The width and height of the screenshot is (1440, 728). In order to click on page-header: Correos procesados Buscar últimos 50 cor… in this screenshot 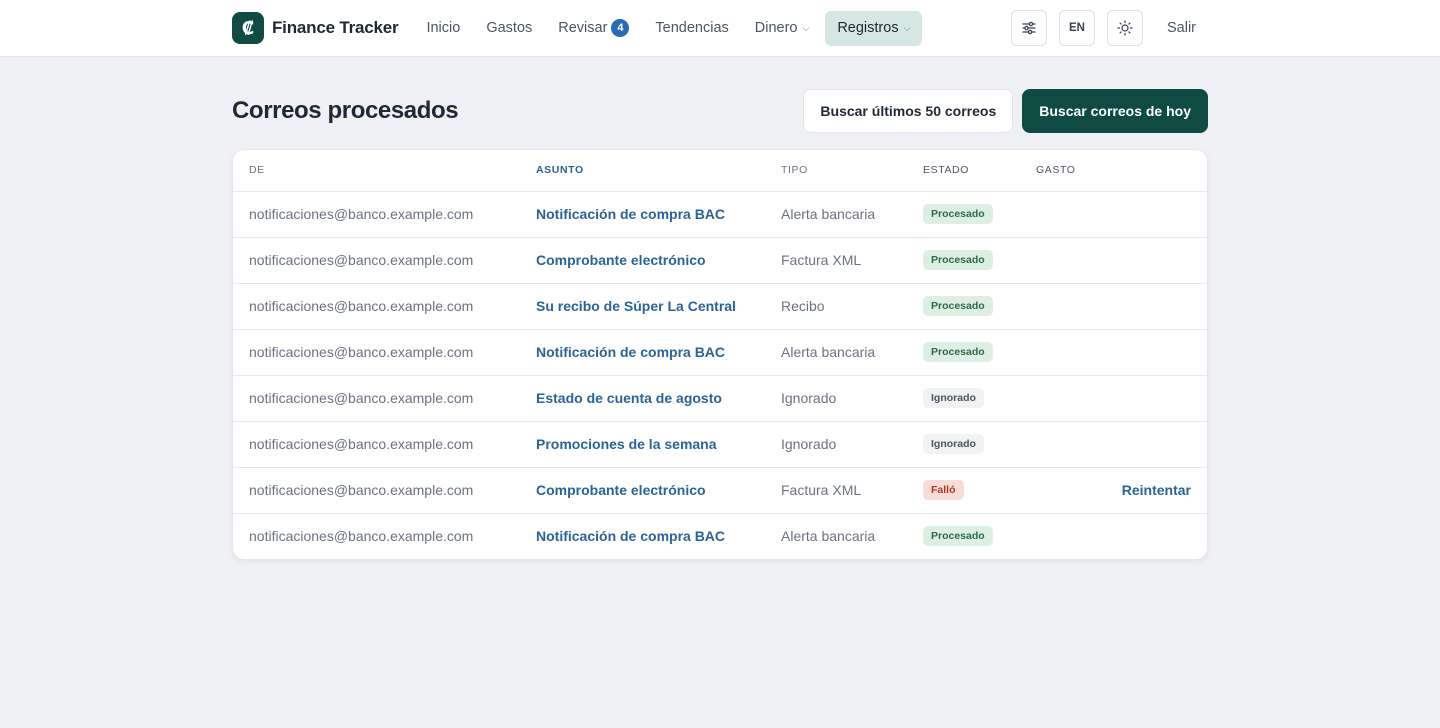, I will do `click(720, 111)`.